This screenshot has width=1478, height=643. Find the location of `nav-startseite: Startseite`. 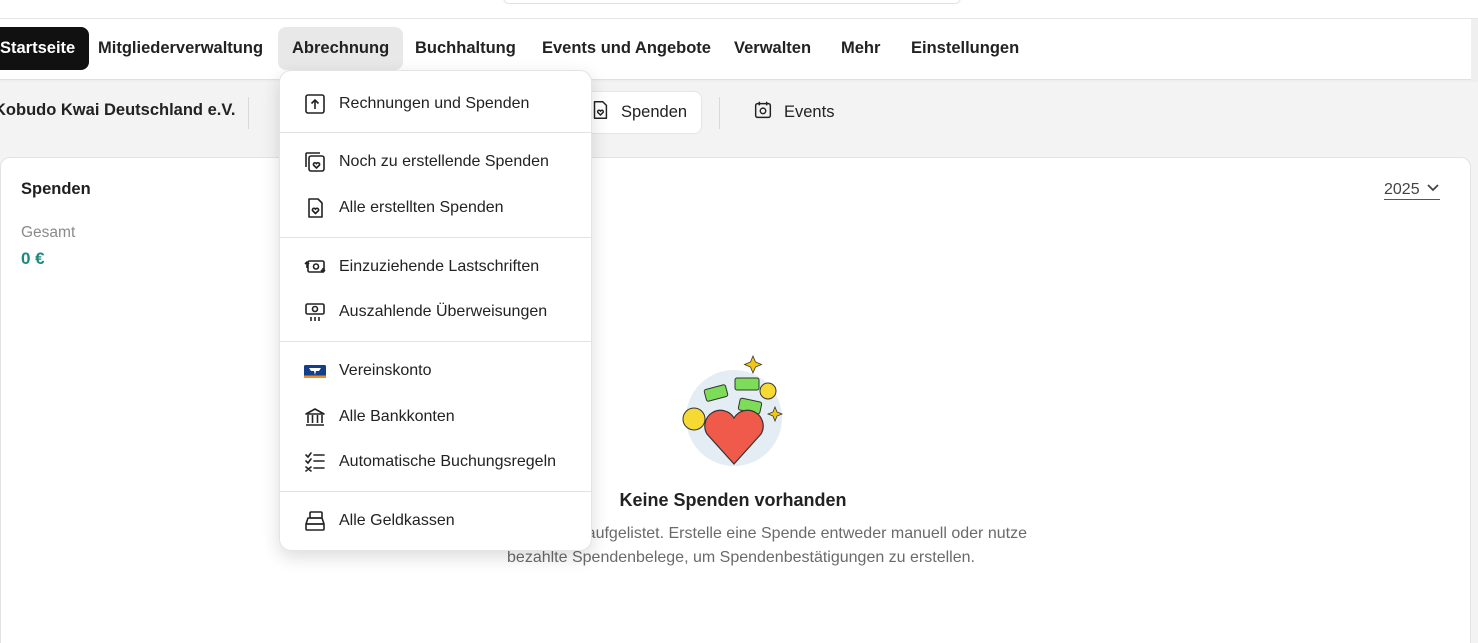

nav-startseite: Startseite is located at coordinates (45, 48).